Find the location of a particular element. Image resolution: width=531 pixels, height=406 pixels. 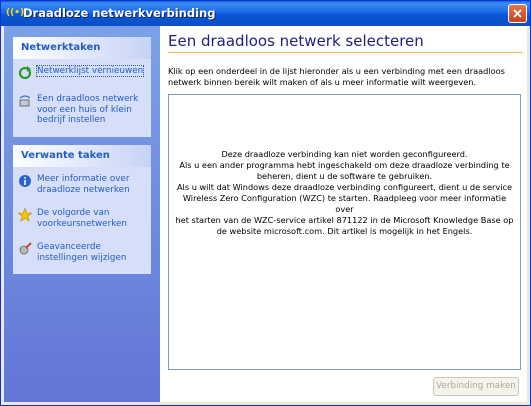

refresh-icon is located at coordinates (25, 73).